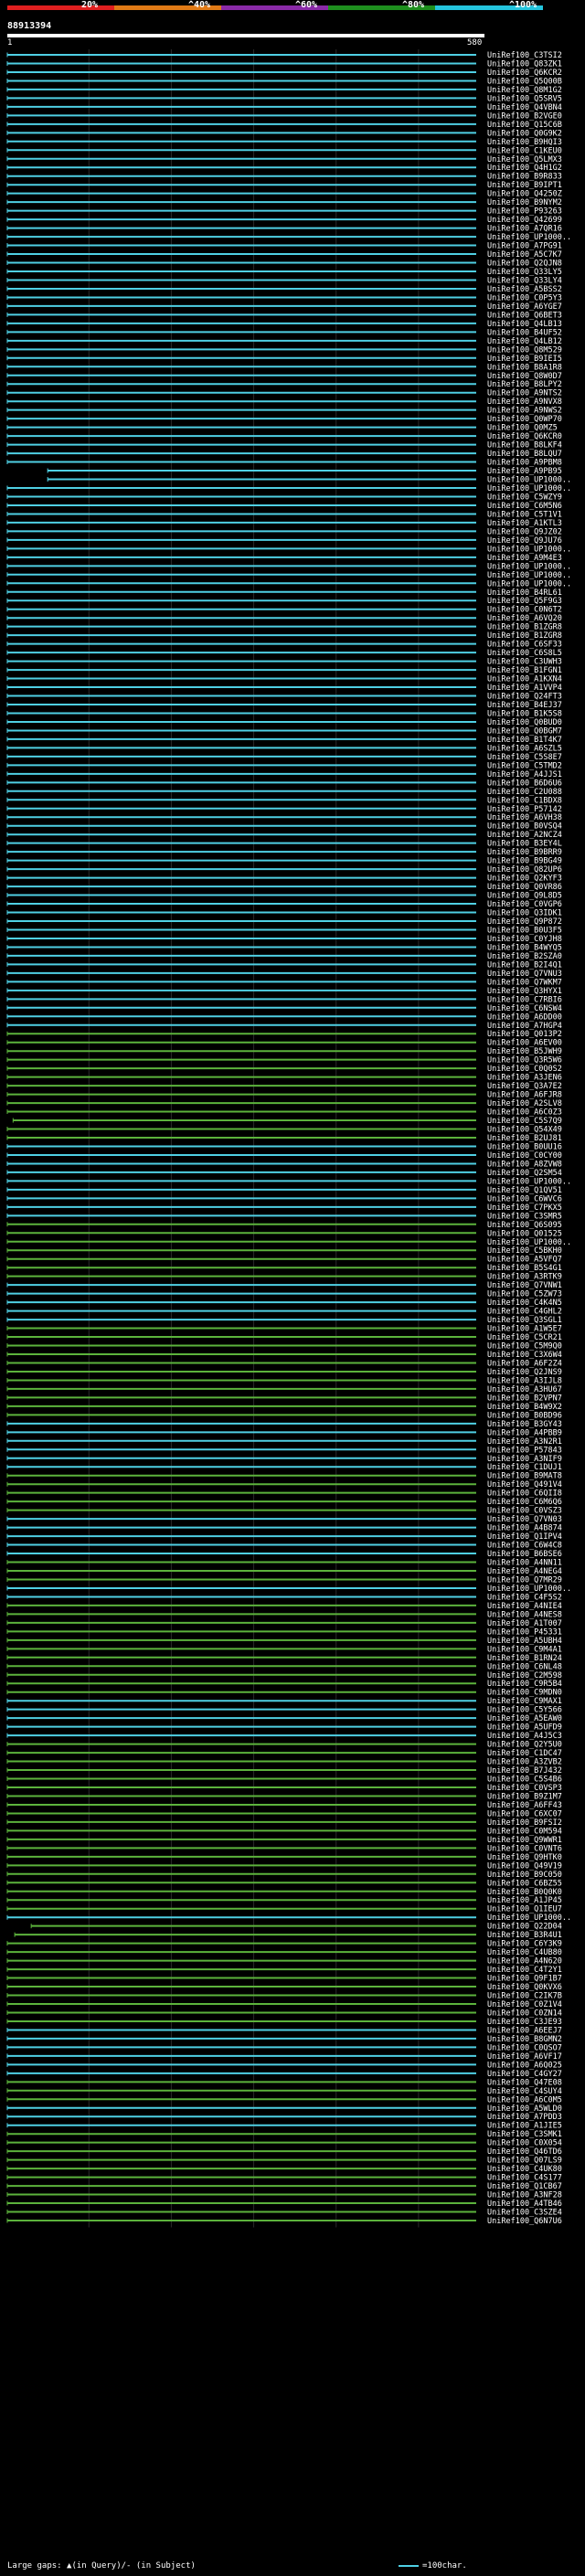 The height and width of the screenshot is (2576, 585). Describe the element at coordinates (284, 1970) in the screenshot. I see `hit-row: UniRef100_C4T2Y1` at that location.